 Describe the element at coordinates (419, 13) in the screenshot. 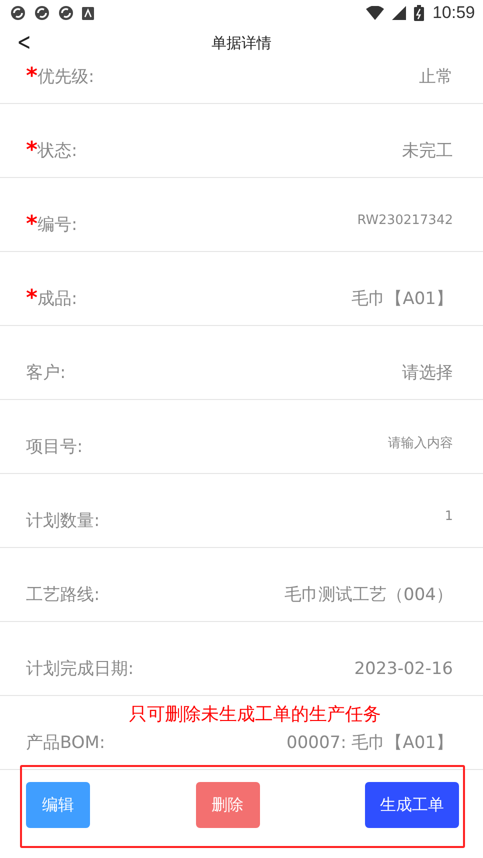

I see `battery-icon` at that location.